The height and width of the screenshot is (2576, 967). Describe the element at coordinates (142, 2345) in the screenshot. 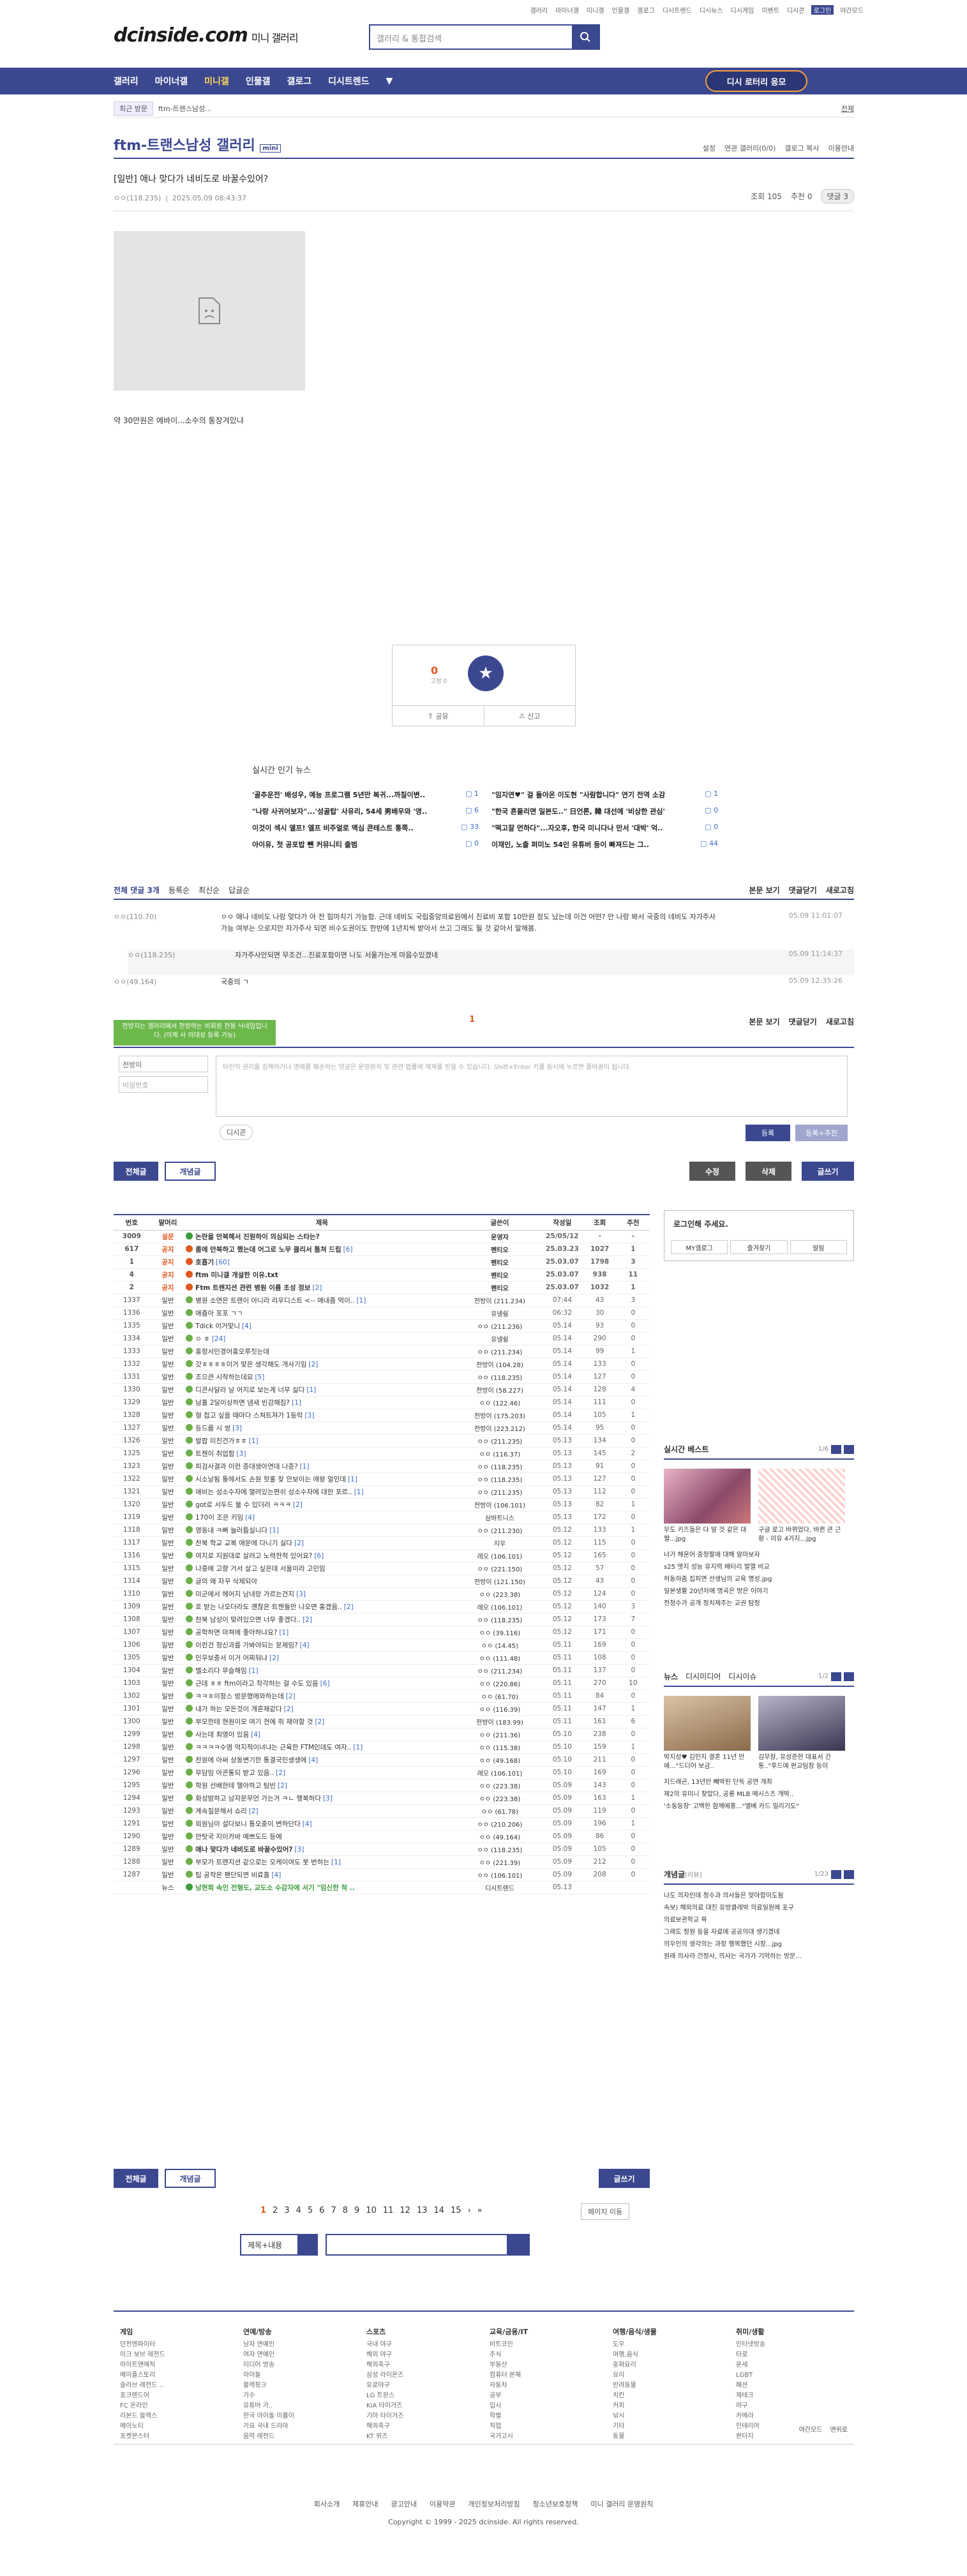

I see `footer-link: 던전앤파이터` at that location.